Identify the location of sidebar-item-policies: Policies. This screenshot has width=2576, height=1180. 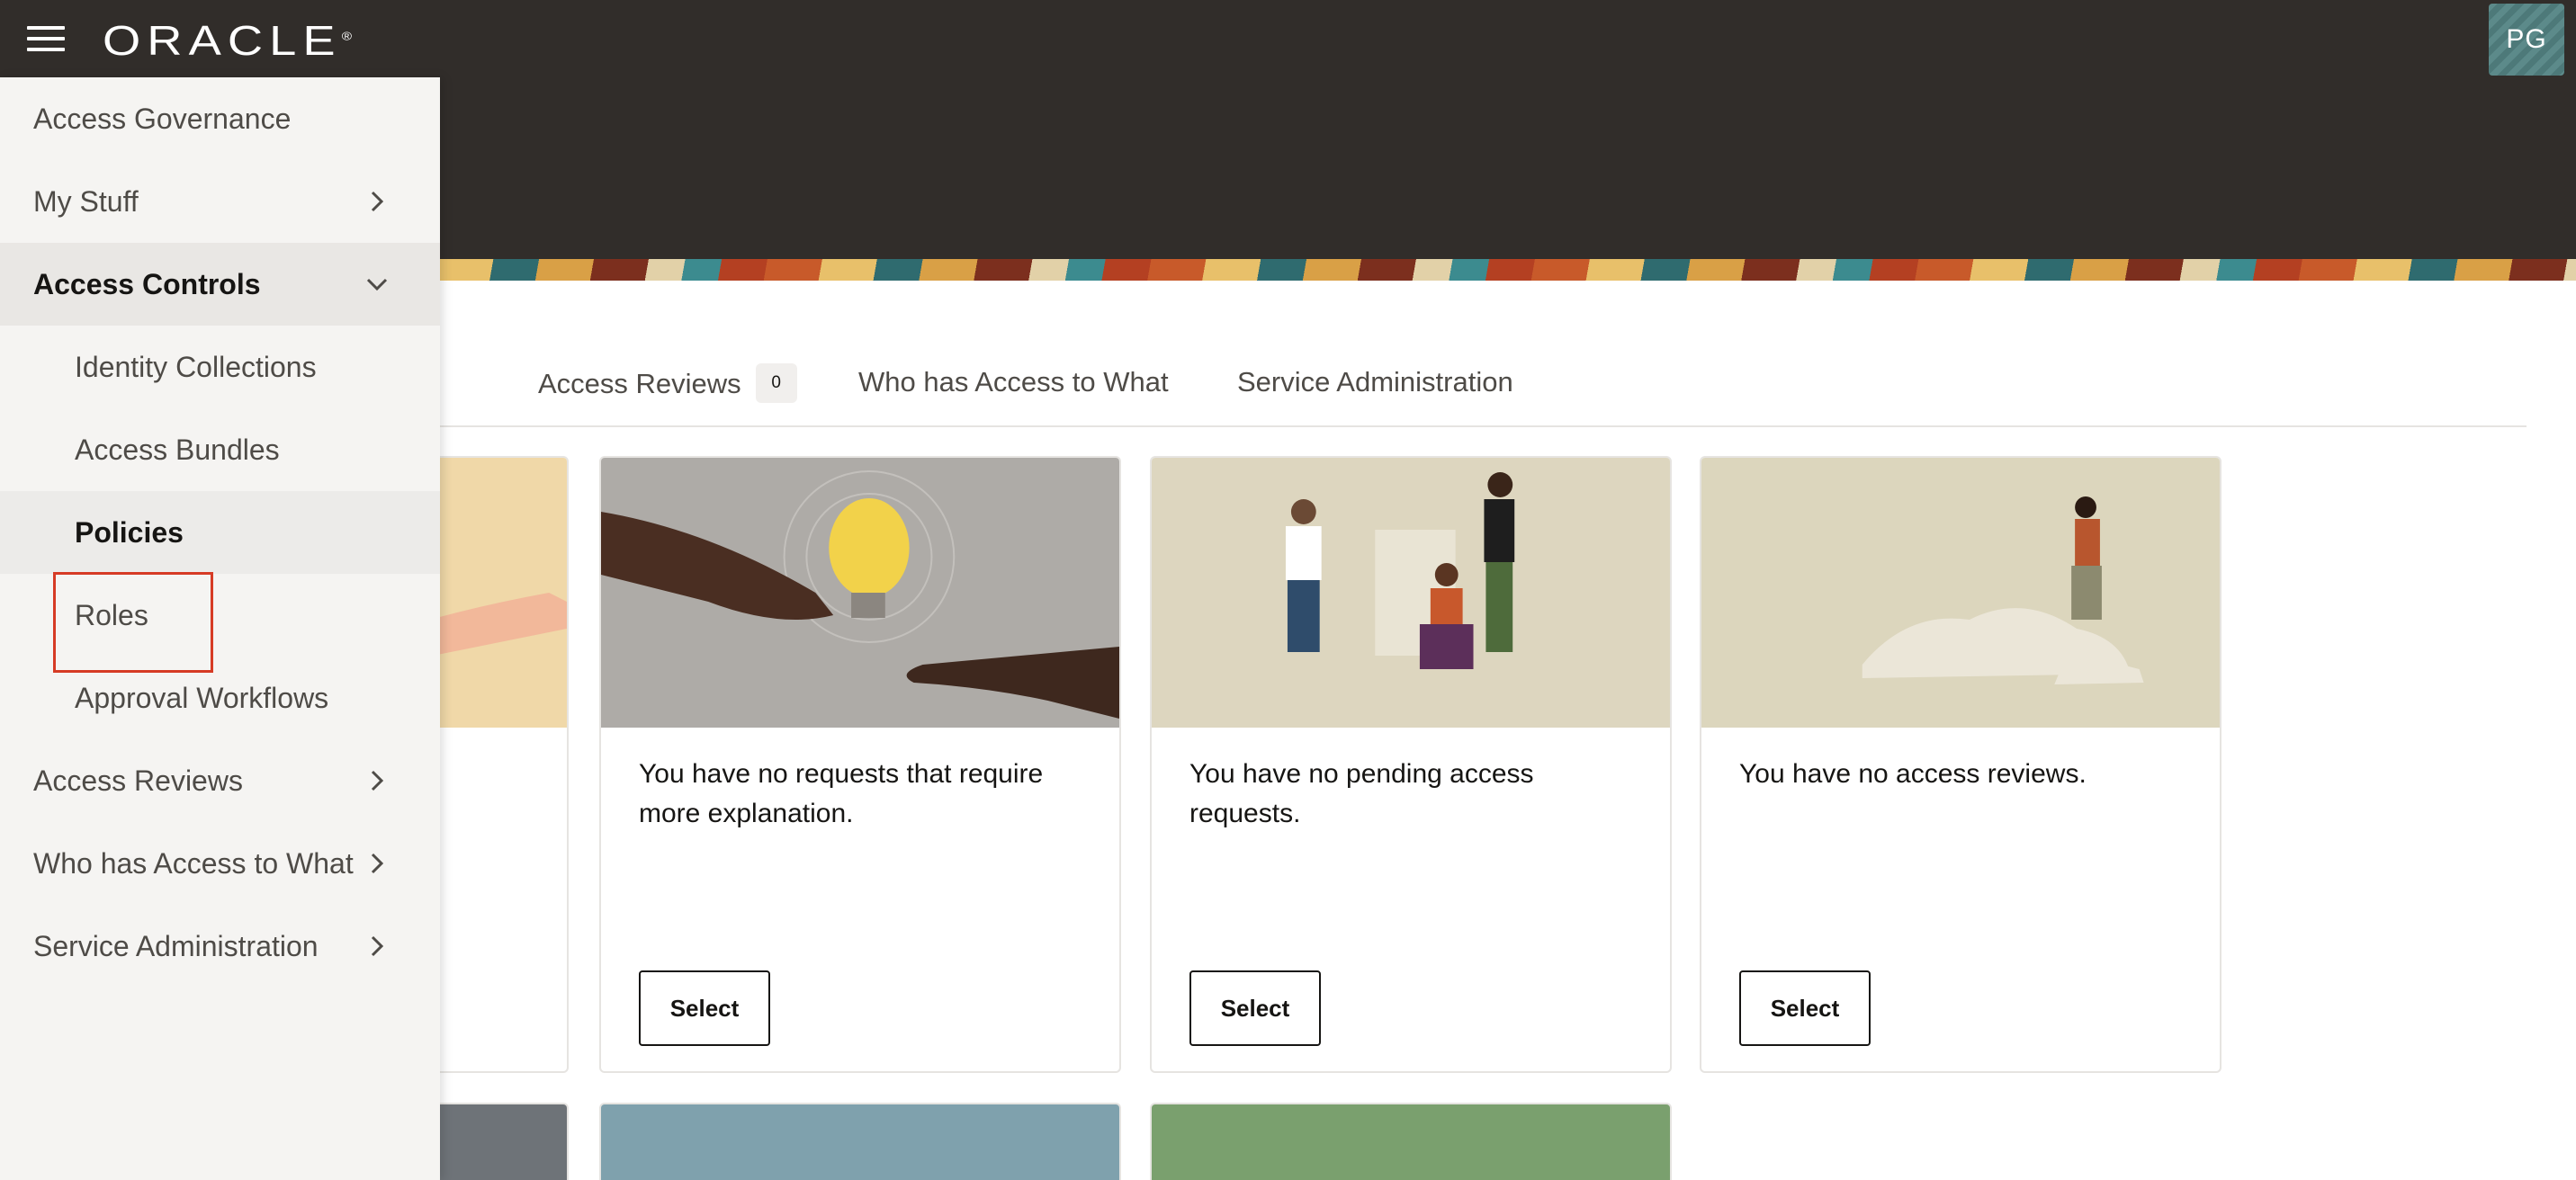
(220, 532).